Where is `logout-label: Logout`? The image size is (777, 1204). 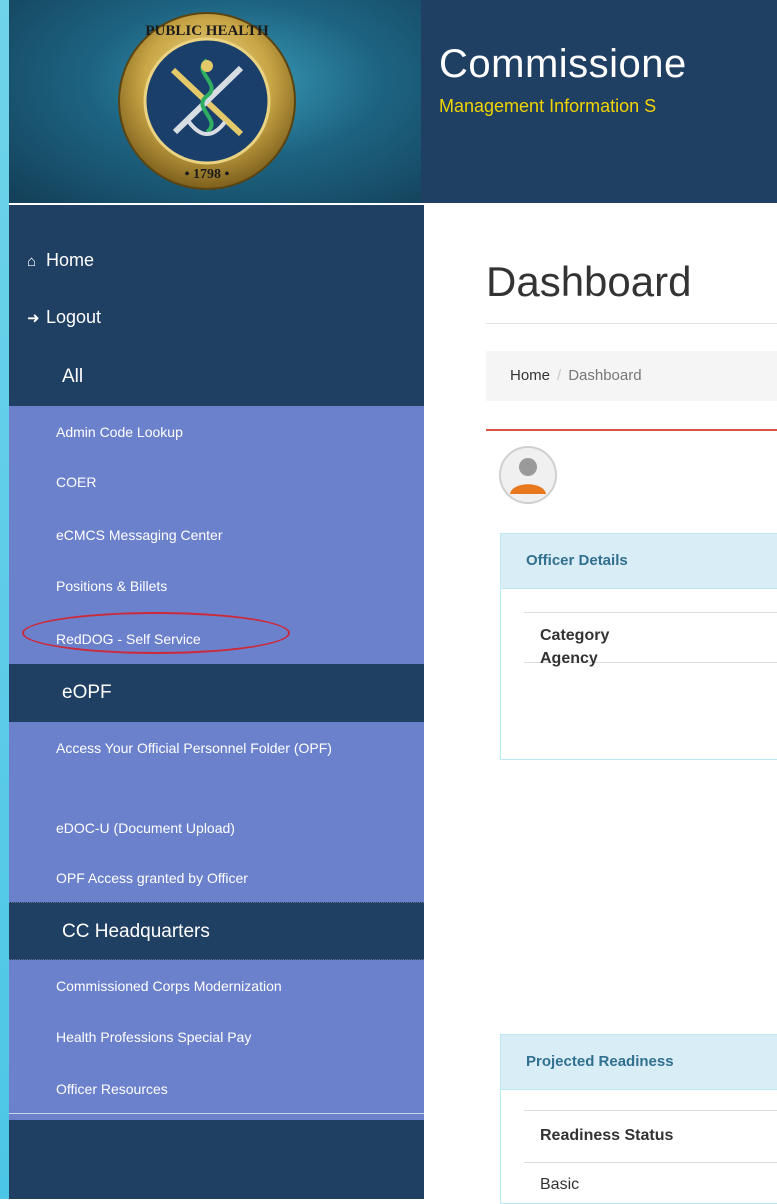
logout-label: Logout is located at coordinates (74, 317).